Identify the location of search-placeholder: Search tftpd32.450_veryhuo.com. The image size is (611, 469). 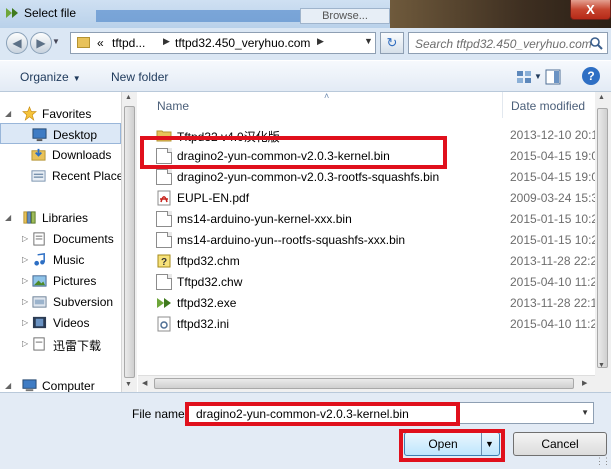
(503, 44).